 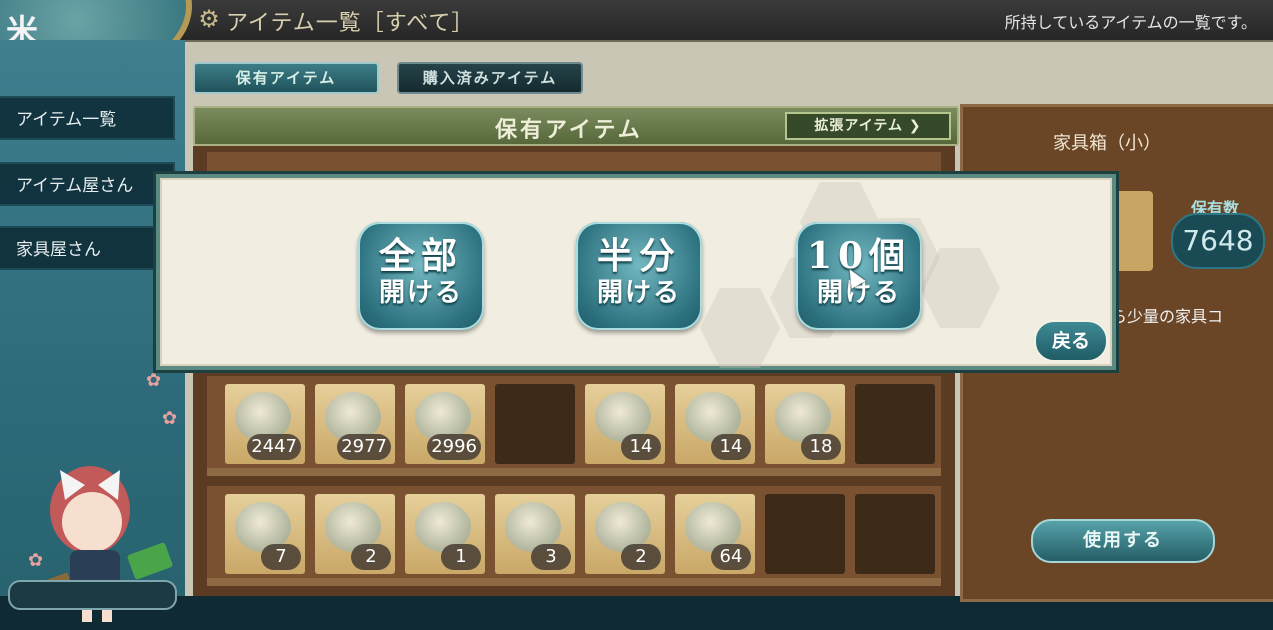 I want to click on item-slot: 1, so click(x=445, y=534).